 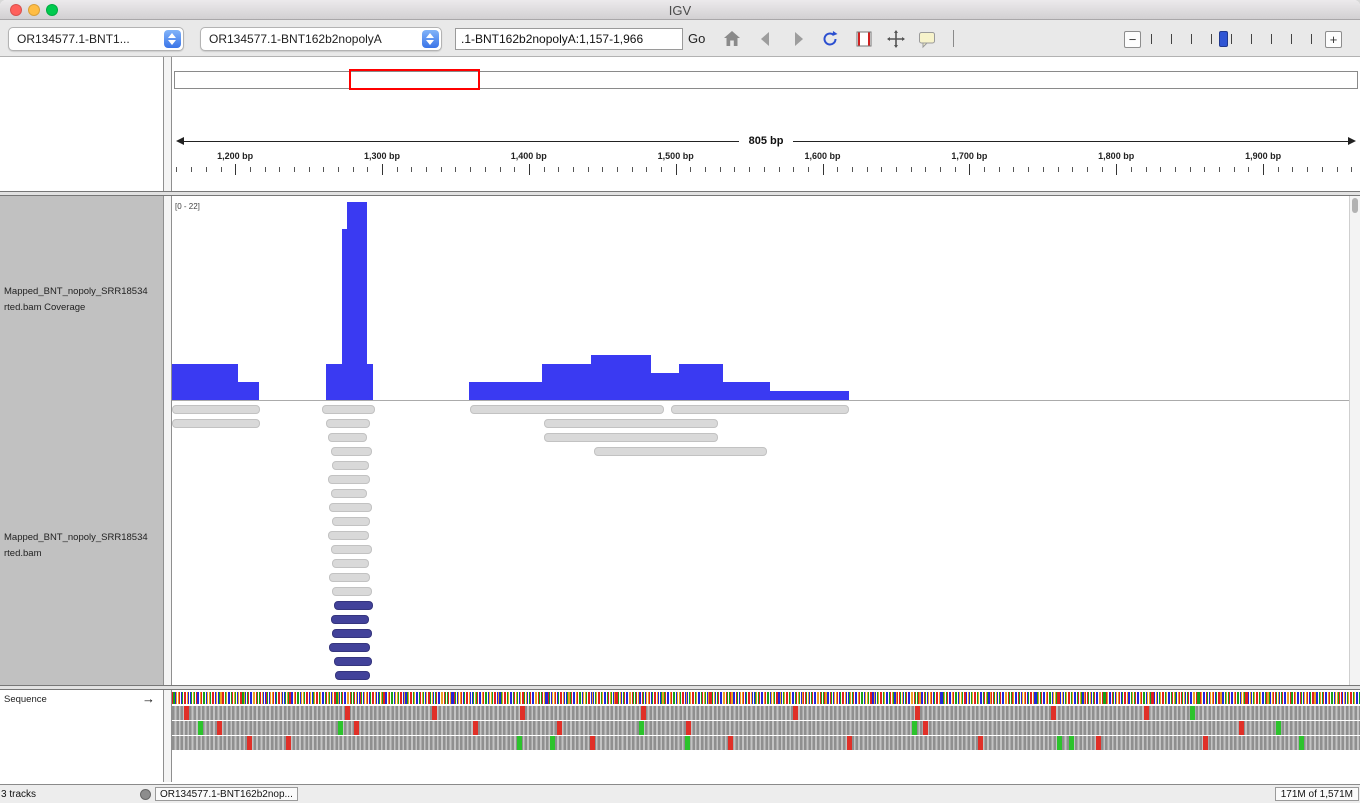 What do you see at coordinates (25, 699) in the screenshot?
I see `sequence-track-name: Sequence` at bounding box center [25, 699].